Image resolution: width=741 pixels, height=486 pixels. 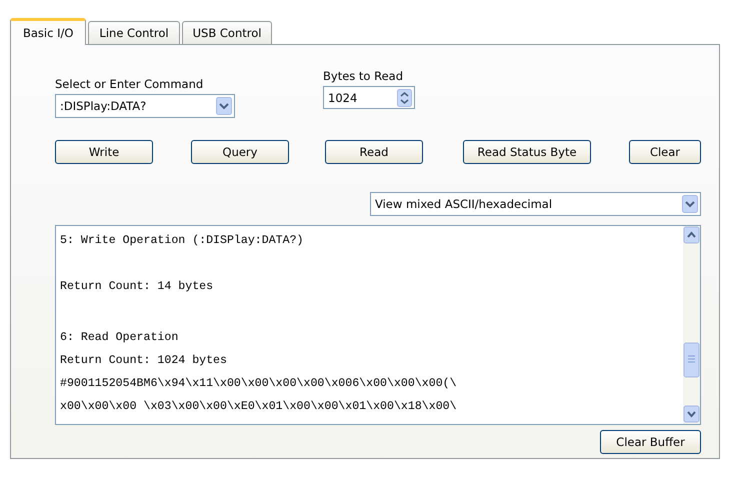 What do you see at coordinates (104, 152) in the screenshot?
I see `action-button: Write` at bounding box center [104, 152].